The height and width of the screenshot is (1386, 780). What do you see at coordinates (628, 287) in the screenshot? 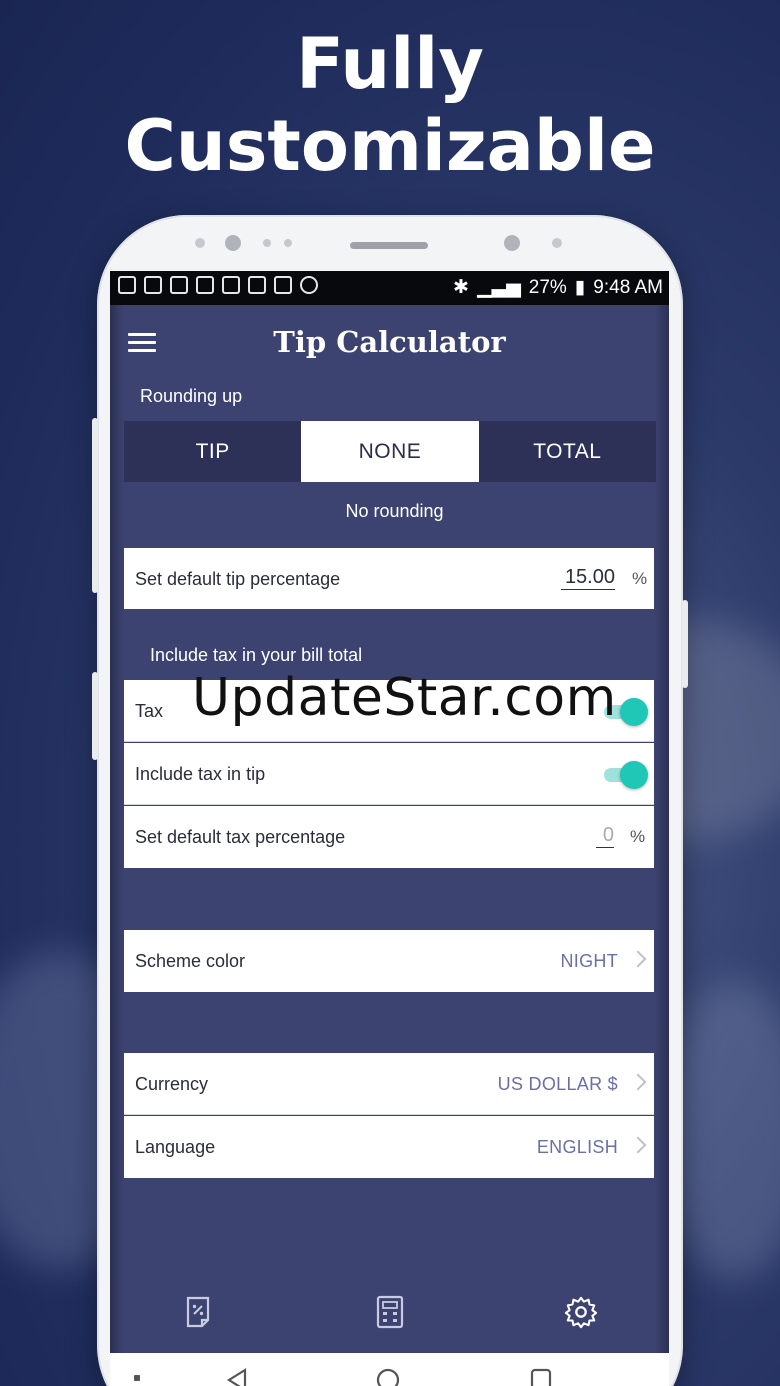
I see `clock: 9:48 AM` at bounding box center [628, 287].